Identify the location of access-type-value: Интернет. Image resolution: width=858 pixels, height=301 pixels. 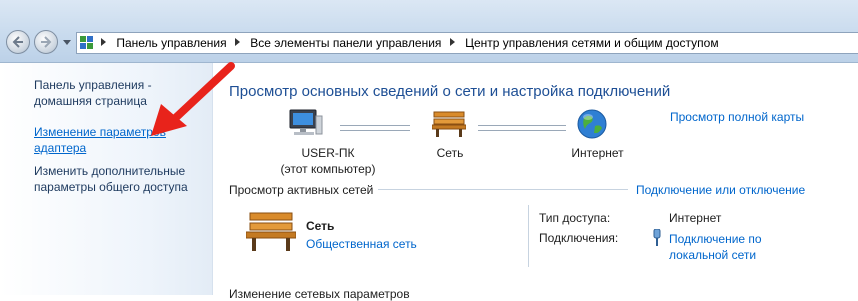
(695, 218).